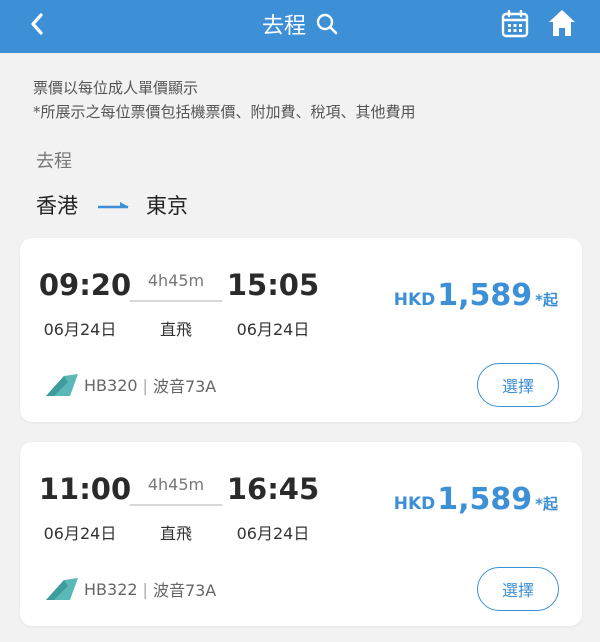  What do you see at coordinates (57, 206) in the screenshot?
I see `origin-city: 香港` at bounding box center [57, 206].